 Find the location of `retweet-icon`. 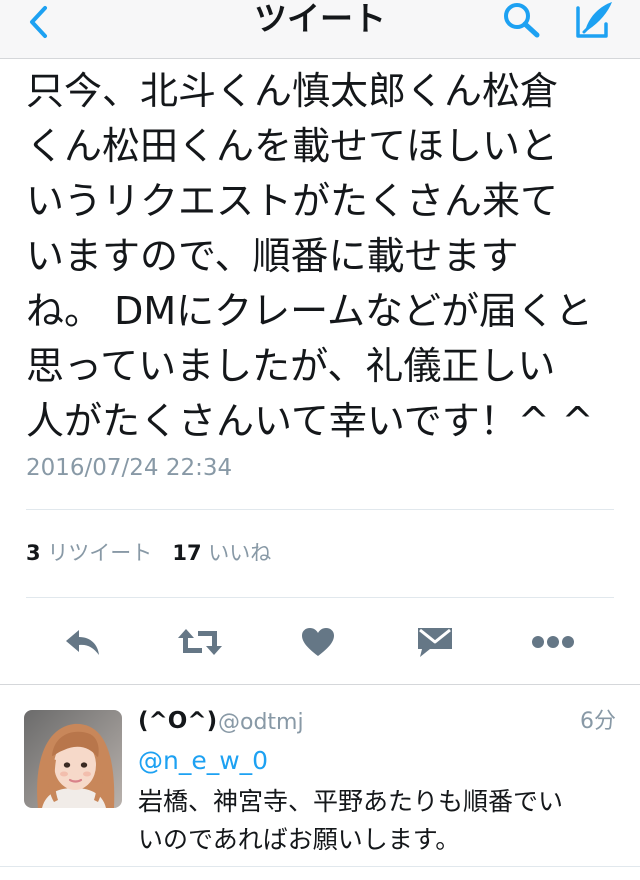

retweet-icon is located at coordinates (200, 642).